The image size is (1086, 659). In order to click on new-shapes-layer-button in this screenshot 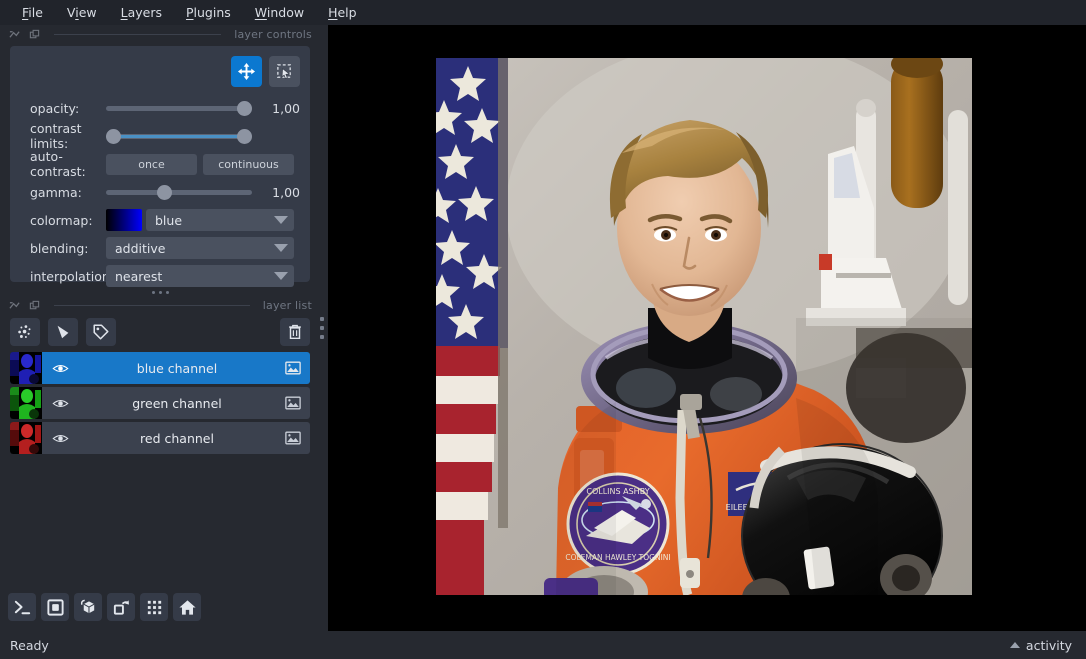, I will do `click(63, 332)`.